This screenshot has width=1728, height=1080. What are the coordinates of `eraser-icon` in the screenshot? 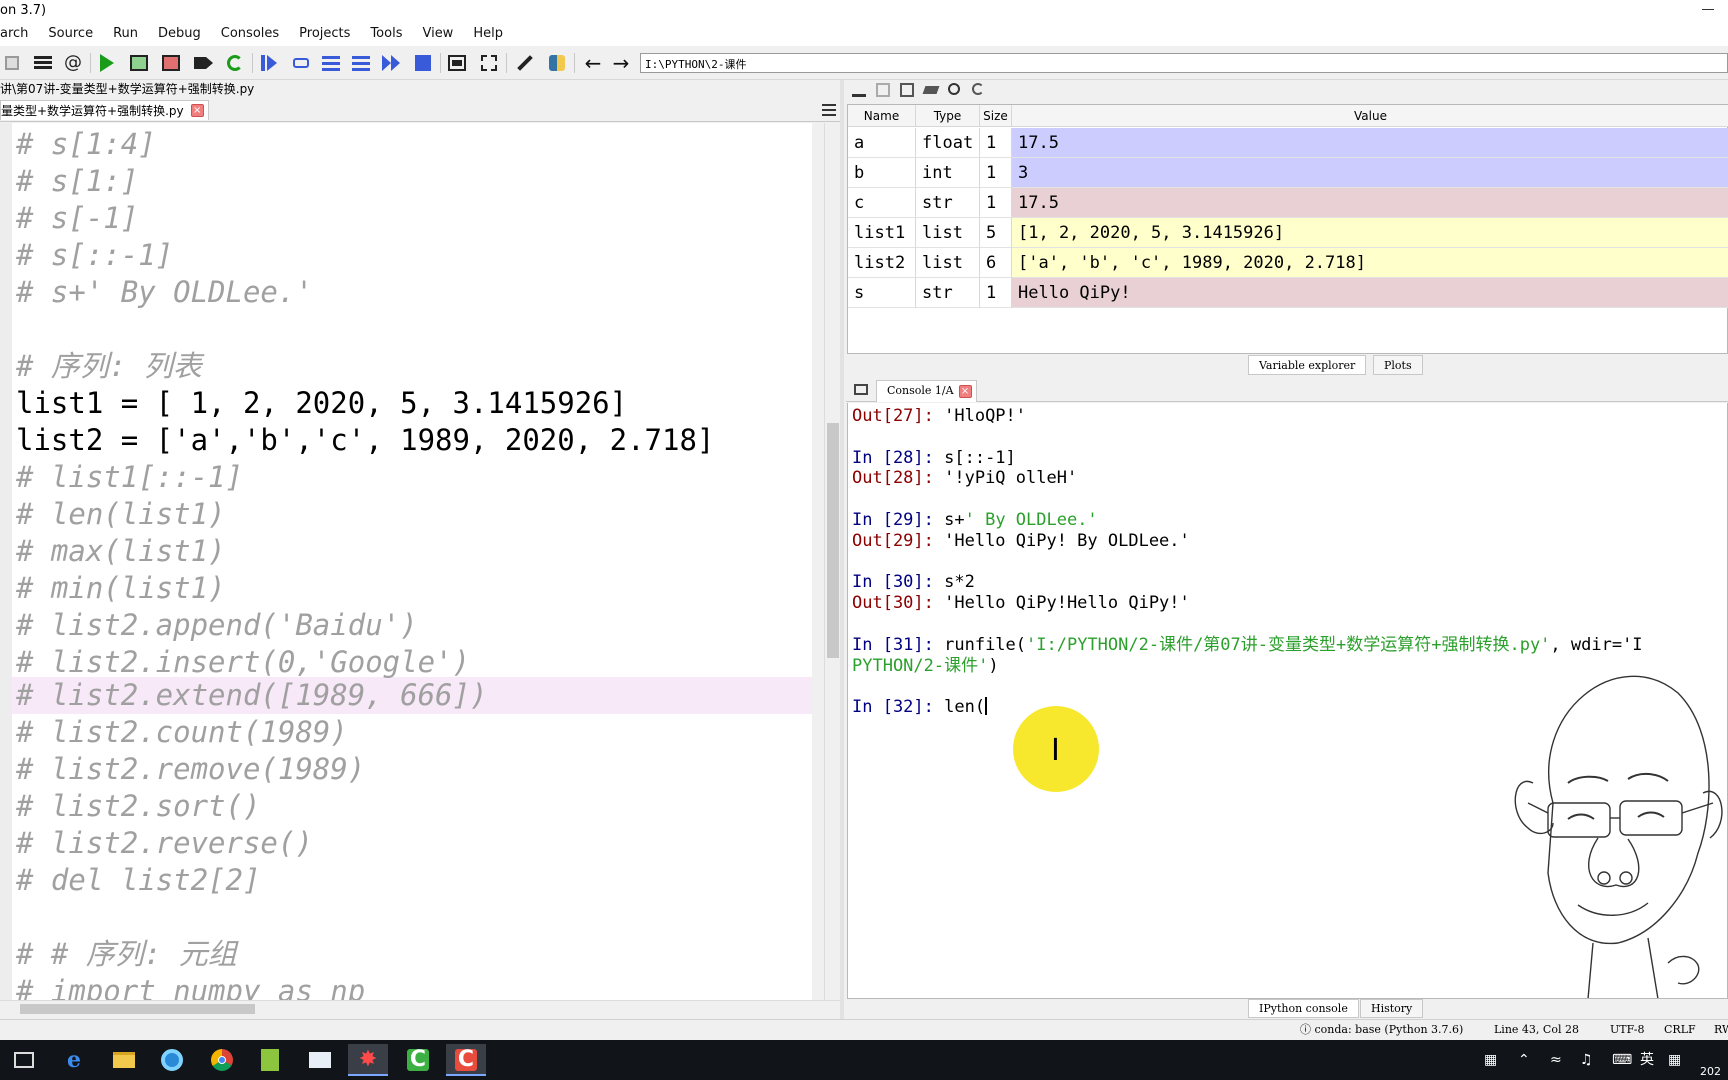 It's located at (931, 90).